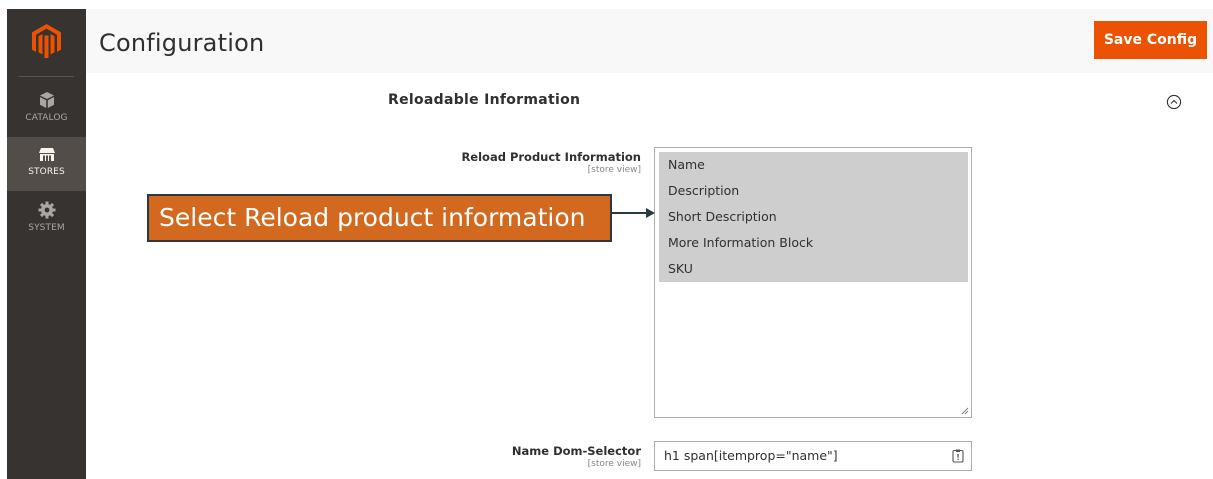 This screenshot has height=479, width=1213. What do you see at coordinates (47, 154) in the screenshot?
I see `store-icon` at bounding box center [47, 154].